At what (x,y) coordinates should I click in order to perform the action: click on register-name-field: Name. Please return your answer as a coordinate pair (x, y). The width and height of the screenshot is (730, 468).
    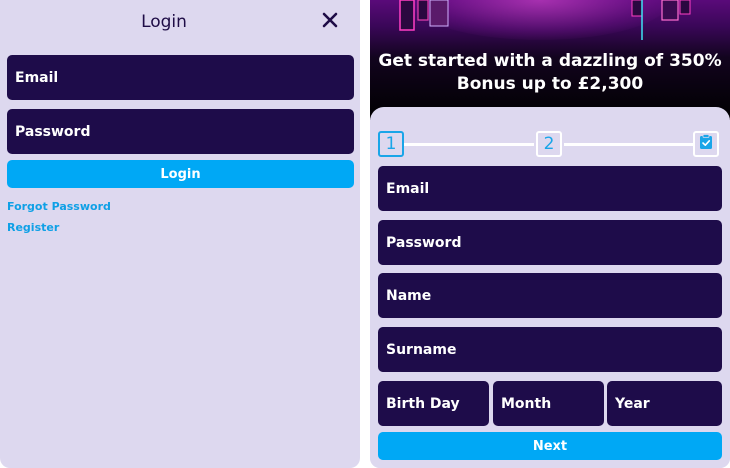
    Looking at the image, I should click on (550, 295).